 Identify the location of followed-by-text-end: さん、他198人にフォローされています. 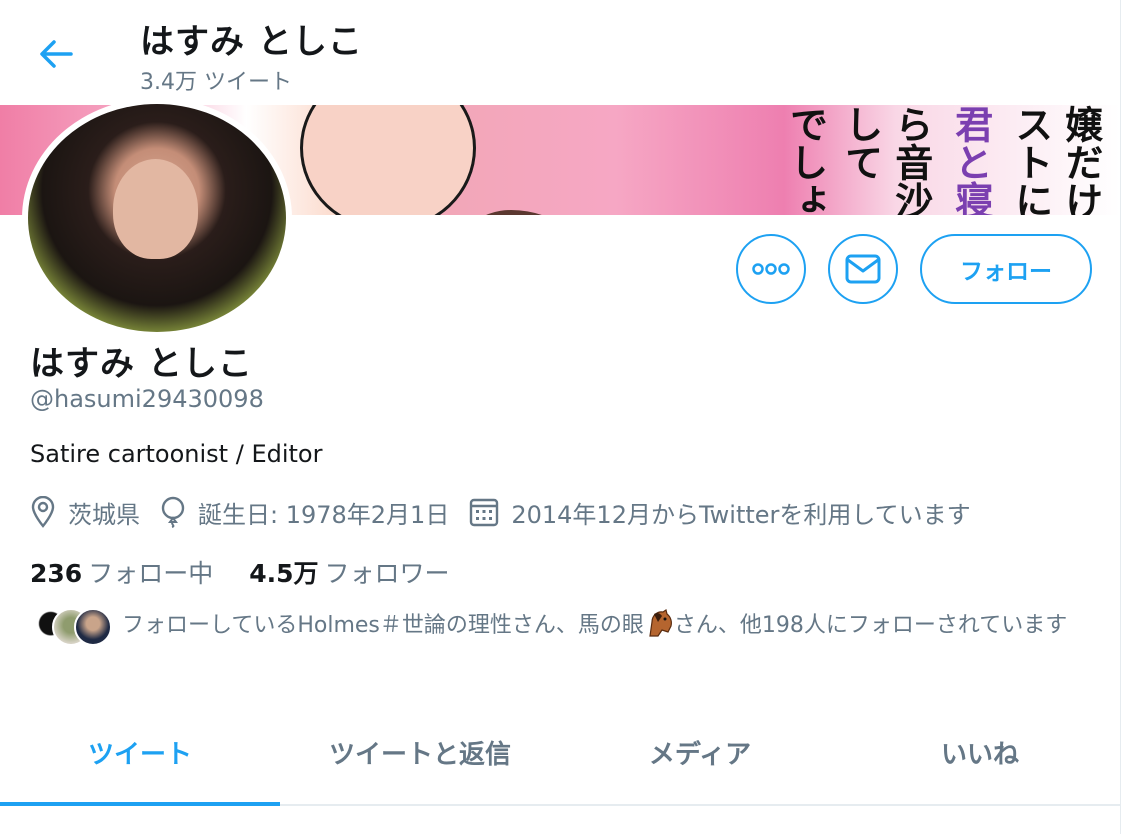
(870, 625).